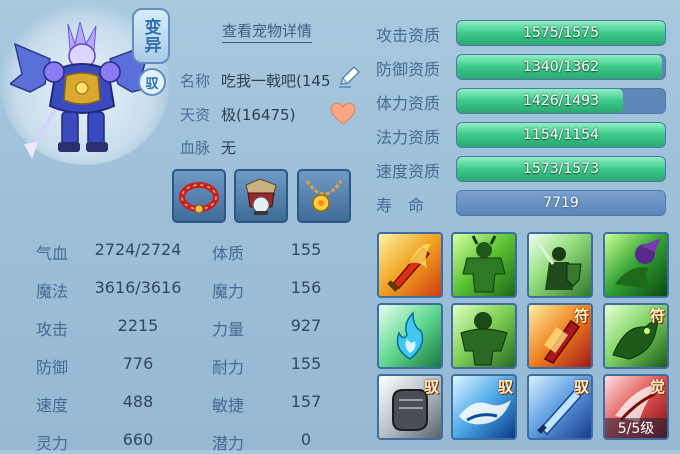  What do you see at coordinates (306, 249) in the screenshot?
I see `stat-value-constitution: 155` at bounding box center [306, 249].